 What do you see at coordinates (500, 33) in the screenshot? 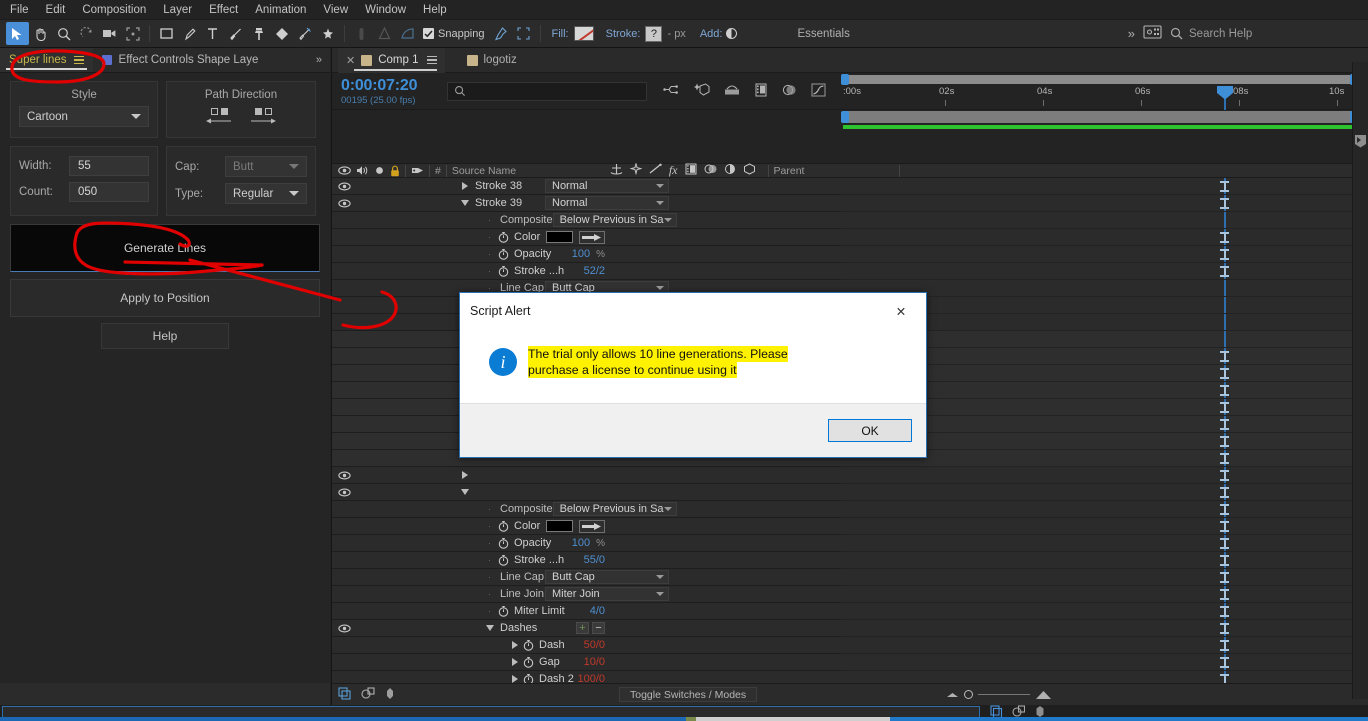
I see `snap-pin-icon` at bounding box center [500, 33].